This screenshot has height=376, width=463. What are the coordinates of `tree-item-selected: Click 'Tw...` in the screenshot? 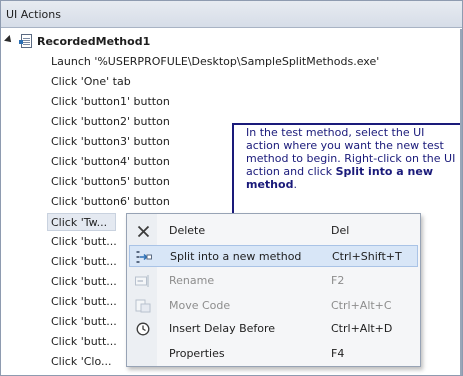 It's located at (82, 222).